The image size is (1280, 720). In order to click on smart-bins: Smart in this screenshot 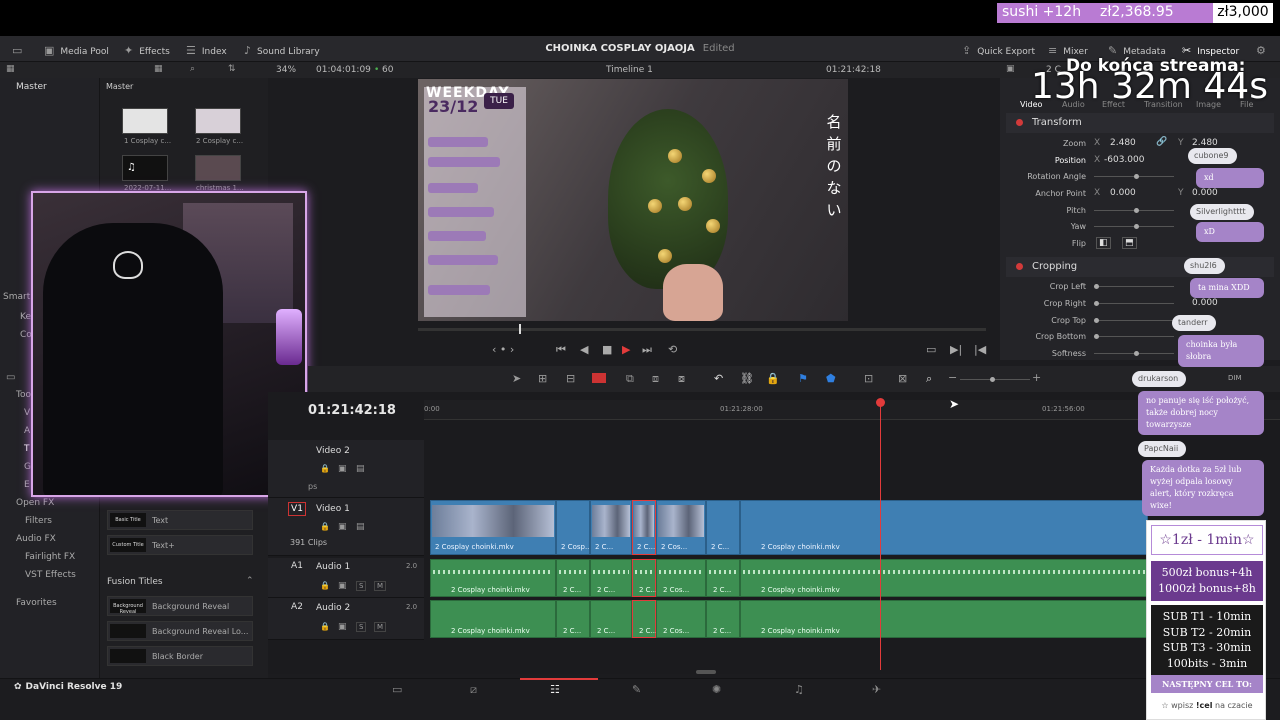, I will do `click(16, 297)`.